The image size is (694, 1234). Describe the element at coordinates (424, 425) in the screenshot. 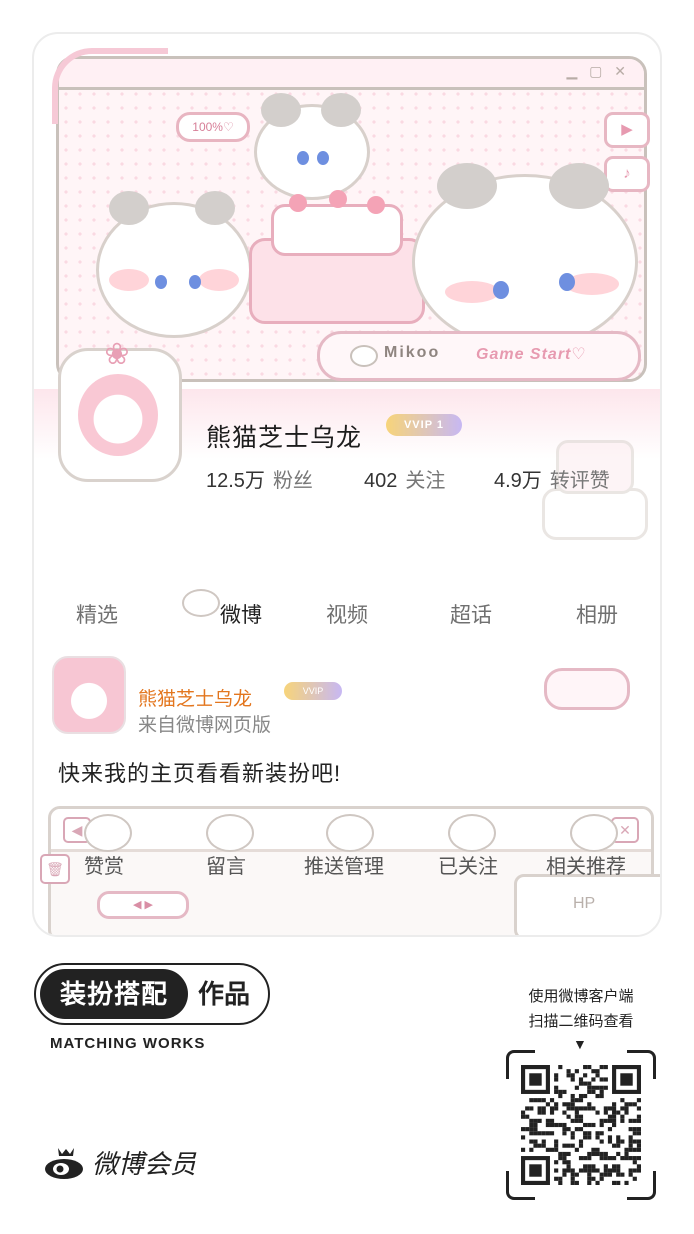

I see `vip-badge: VVIP 1` at that location.